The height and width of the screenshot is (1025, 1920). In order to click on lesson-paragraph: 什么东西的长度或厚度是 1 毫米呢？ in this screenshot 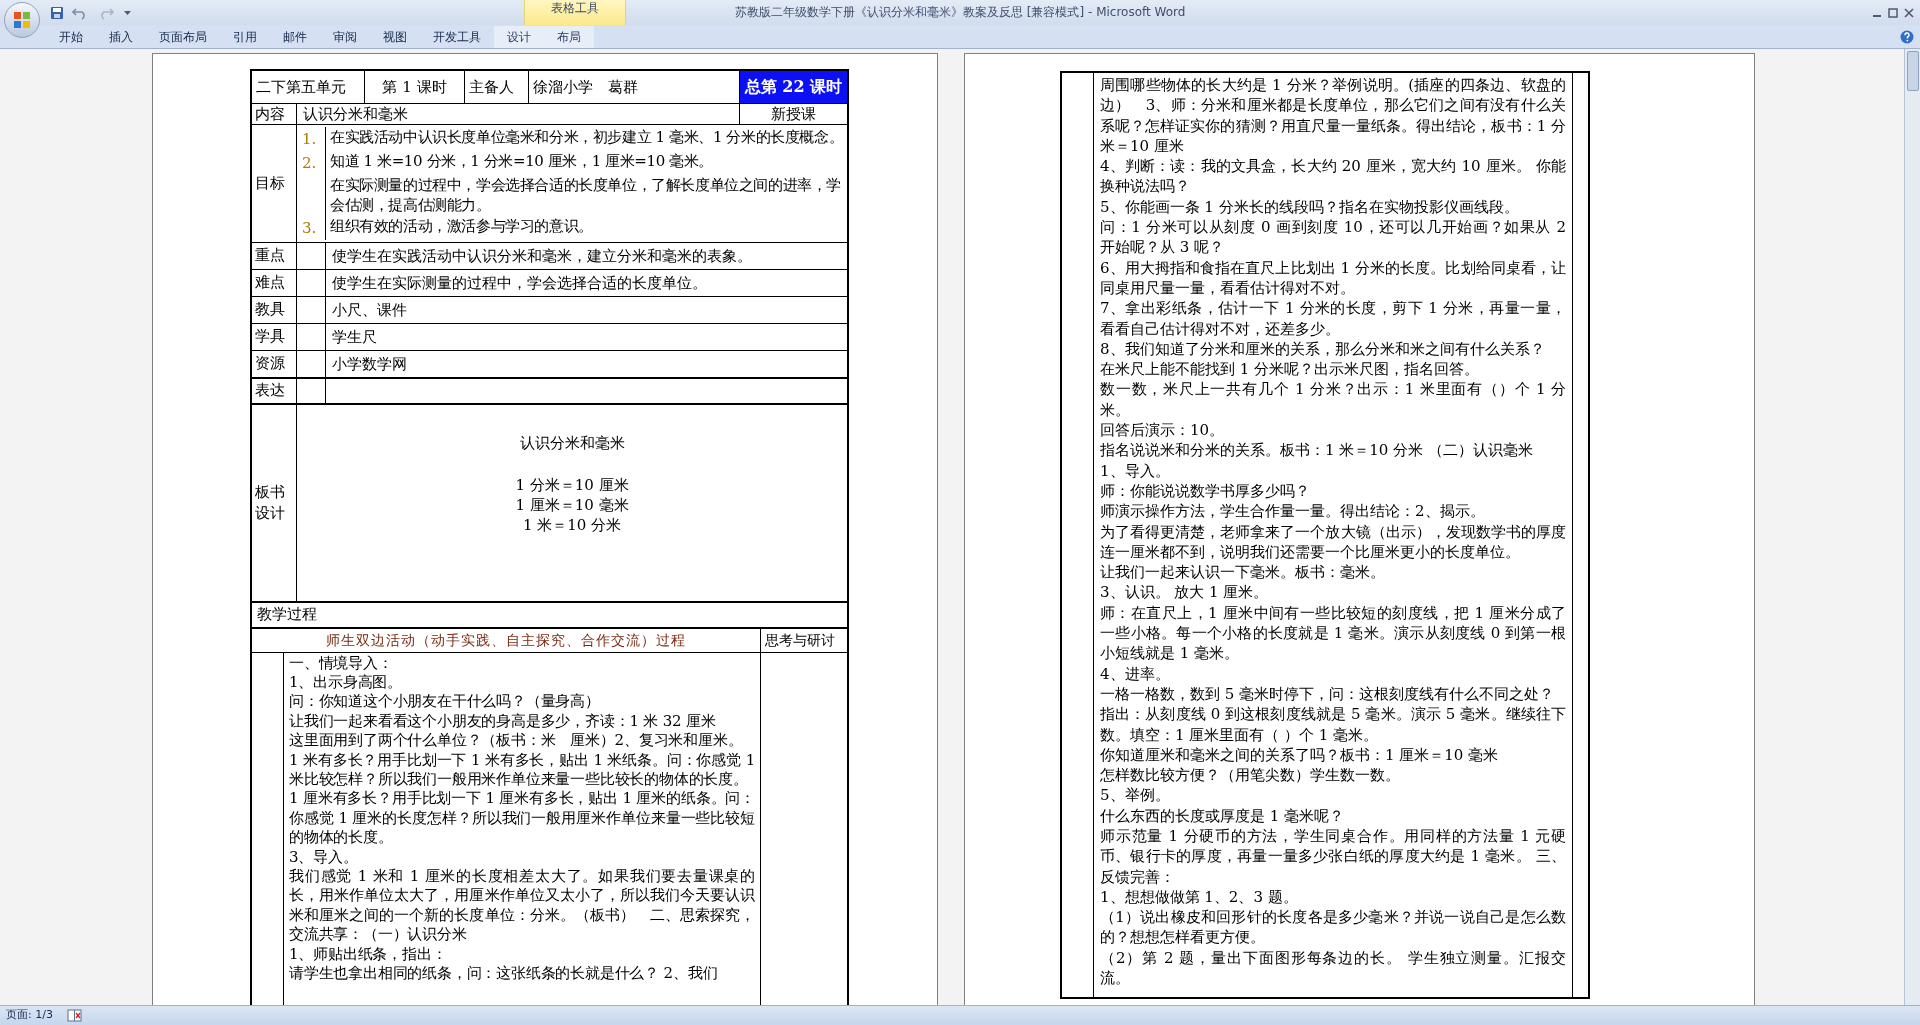, I will do `click(1223, 815)`.